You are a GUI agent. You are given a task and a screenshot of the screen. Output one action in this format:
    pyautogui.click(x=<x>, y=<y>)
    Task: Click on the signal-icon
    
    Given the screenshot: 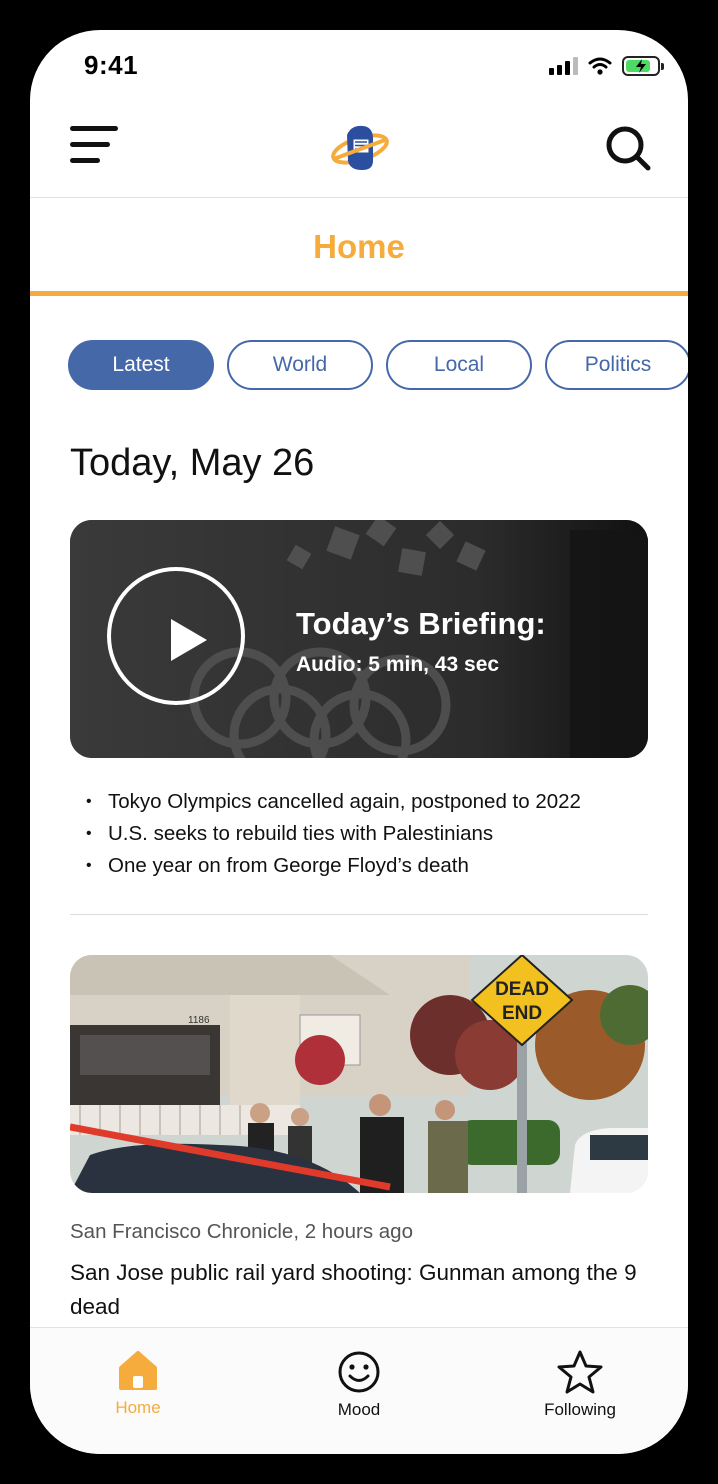 What is the action you would take?
    pyautogui.click(x=563, y=66)
    